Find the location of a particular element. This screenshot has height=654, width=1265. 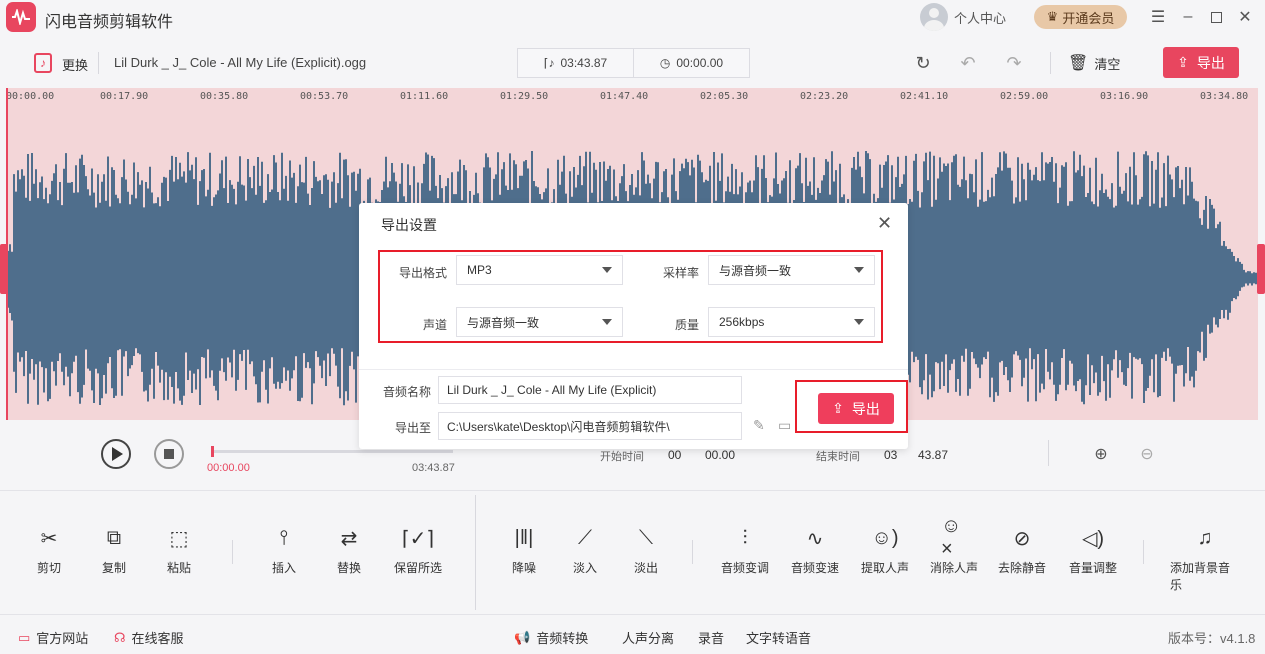

left-trim-handle is located at coordinates (4, 269).